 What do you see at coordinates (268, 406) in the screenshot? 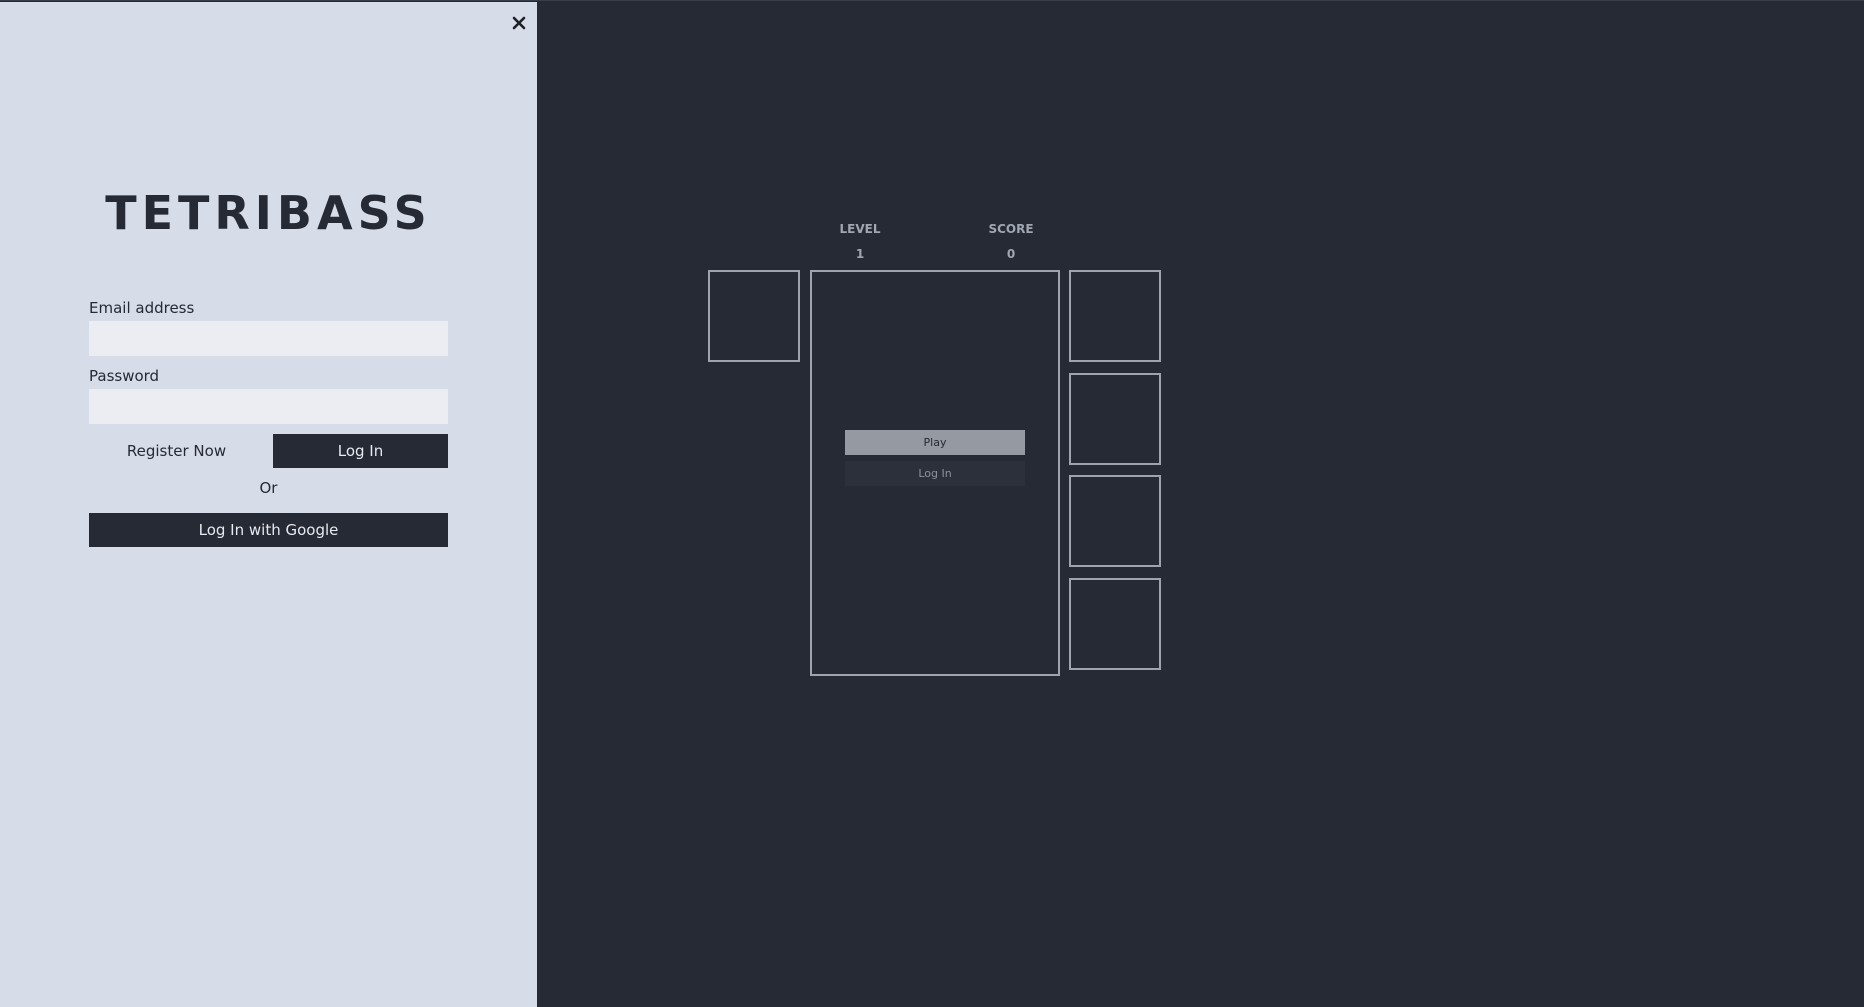
I see `password-field` at bounding box center [268, 406].